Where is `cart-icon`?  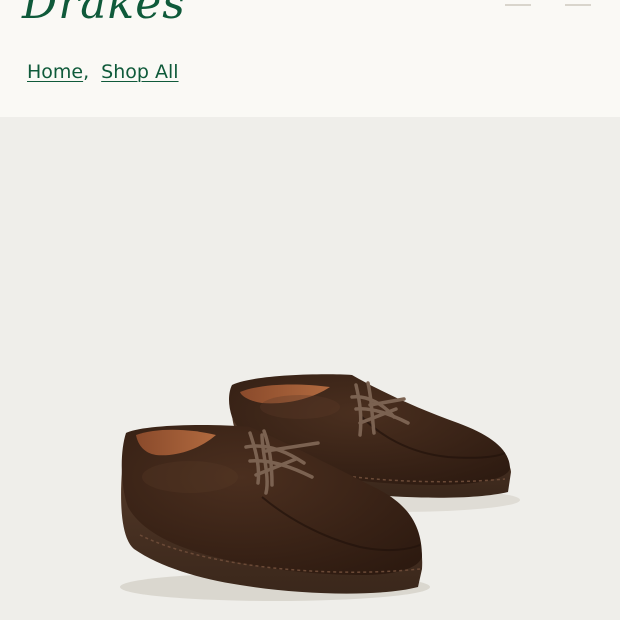 cart-icon is located at coordinates (578, 3).